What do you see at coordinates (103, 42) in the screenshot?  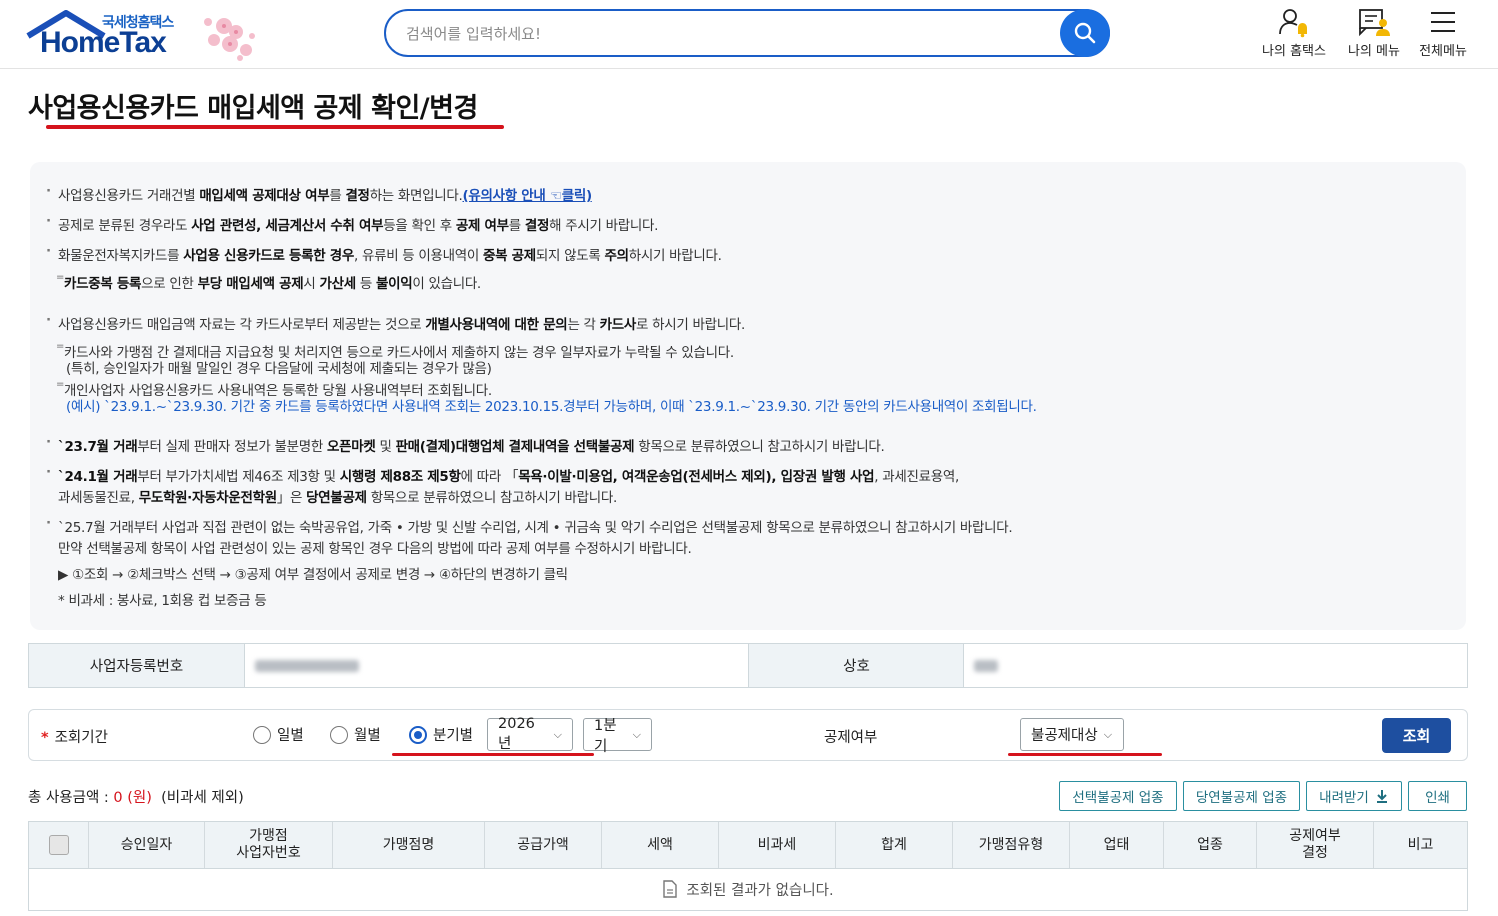 I see `logo-wordmark: HomeTax` at bounding box center [103, 42].